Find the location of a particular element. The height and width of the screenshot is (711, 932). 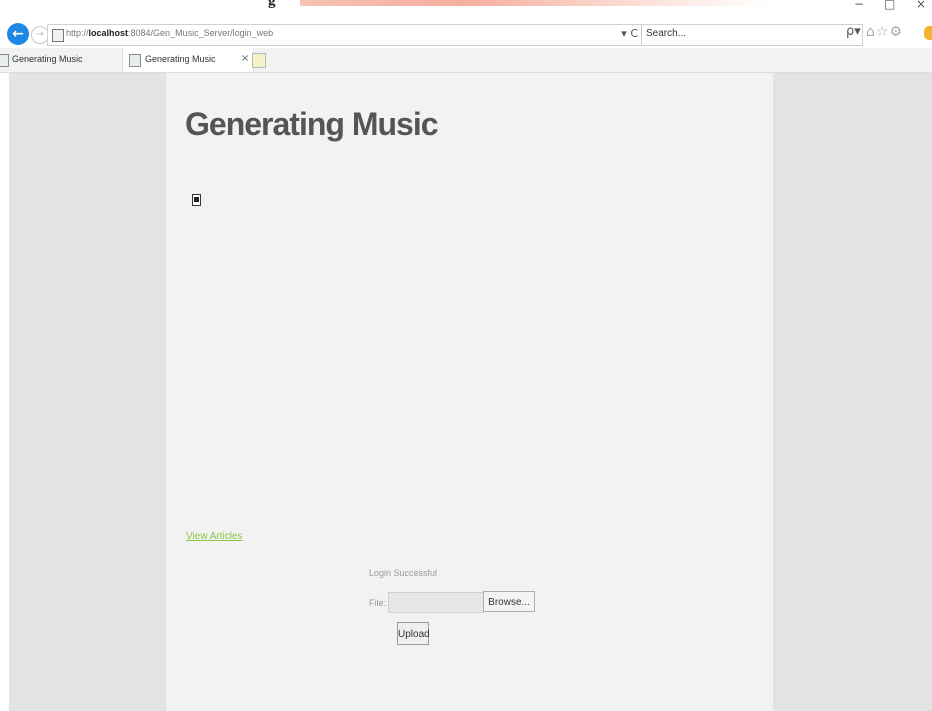

search-icon: ρ▾ is located at coordinates (853, 31).